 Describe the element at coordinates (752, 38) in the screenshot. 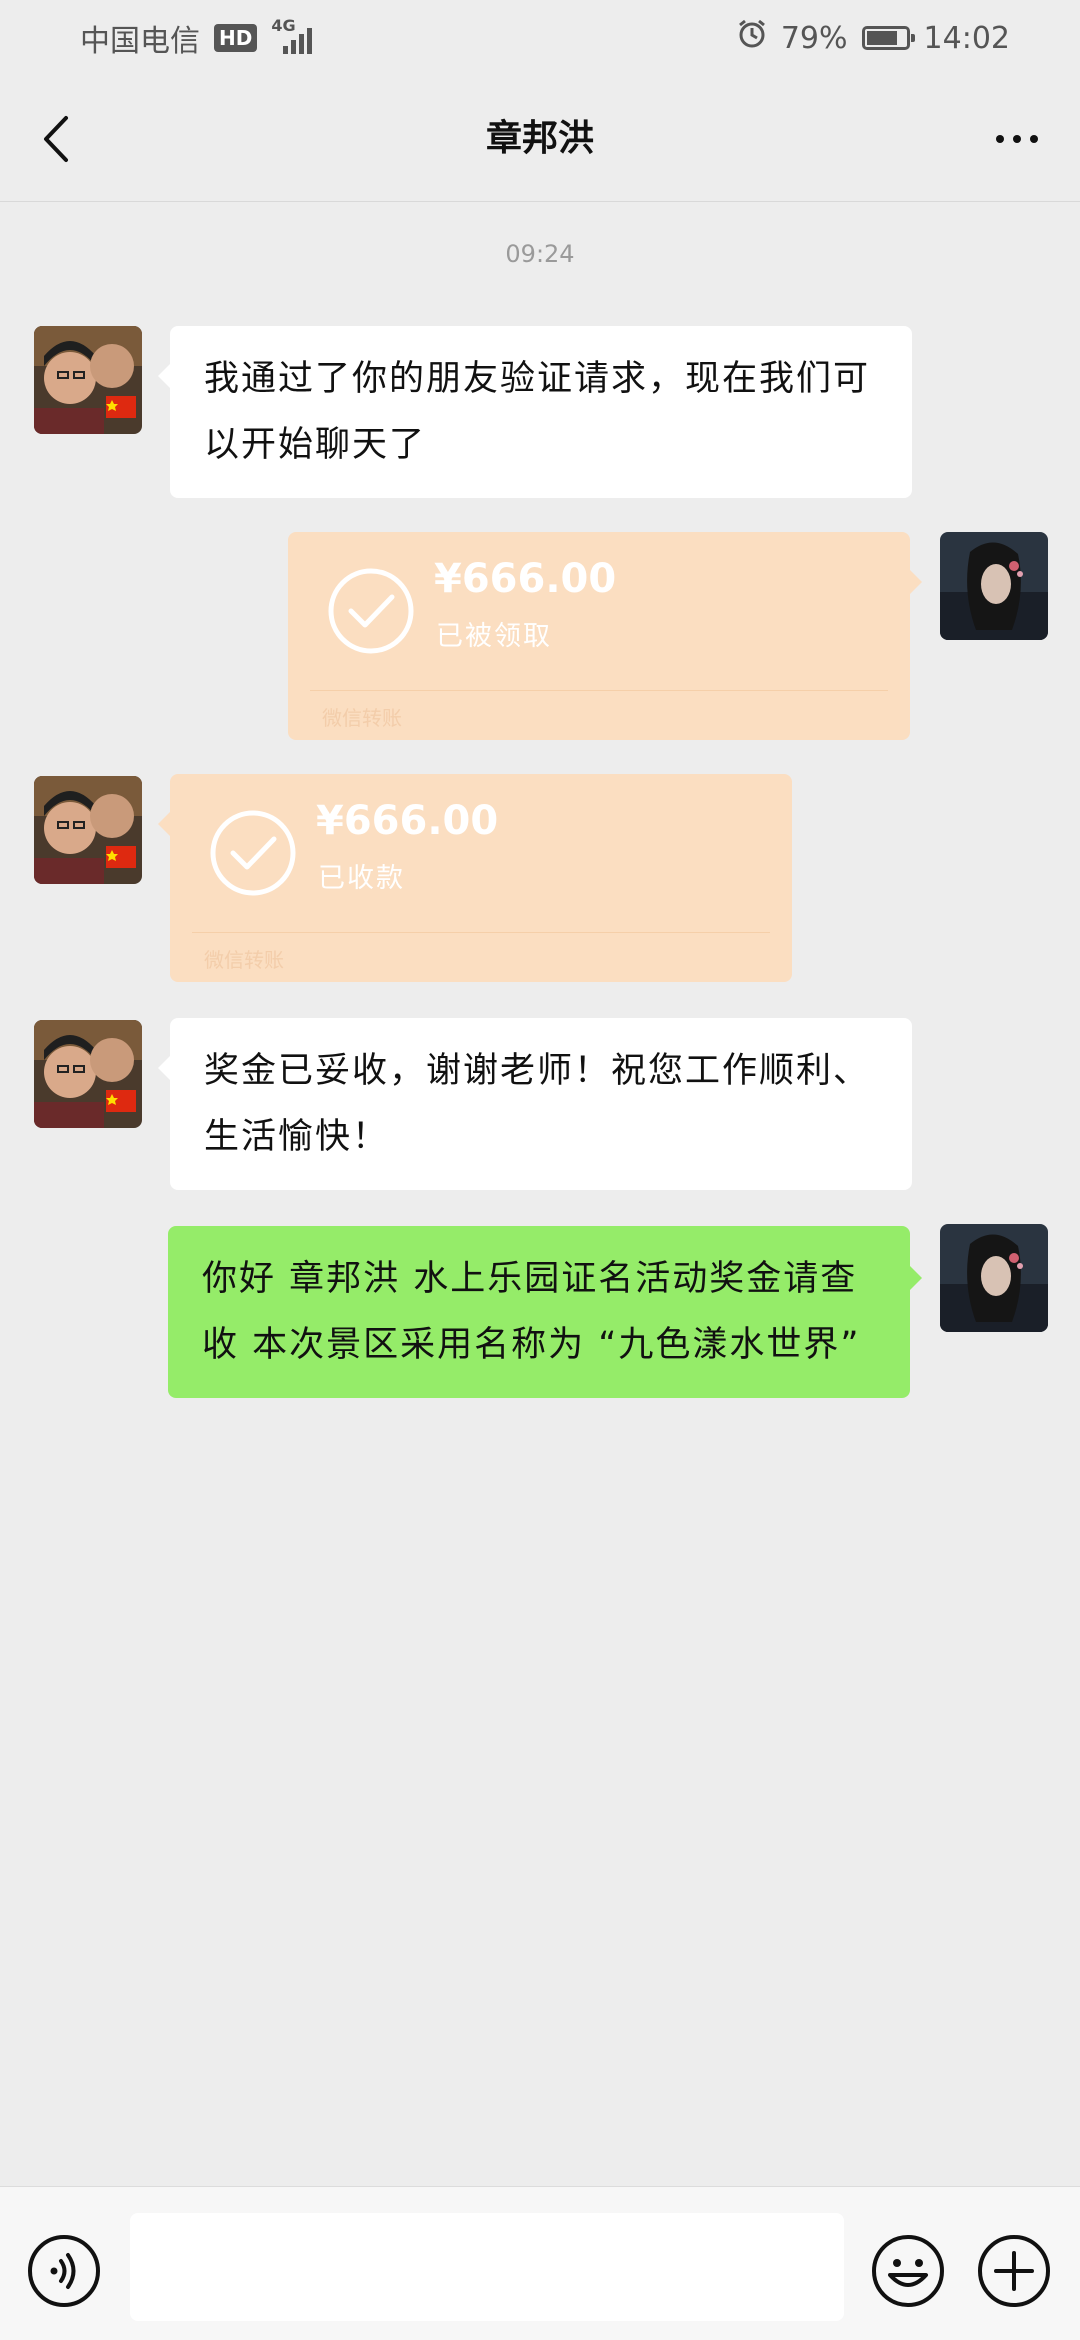

I see `alarm-icon` at that location.